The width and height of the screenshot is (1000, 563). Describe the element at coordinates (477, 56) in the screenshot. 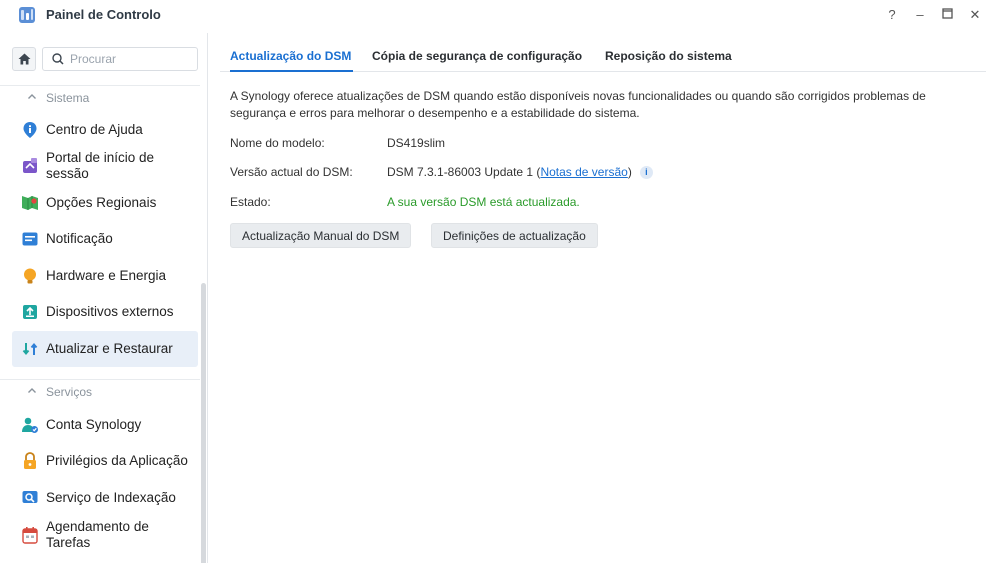

I see `tab-config-backup: Cópia de segurança de configuração` at that location.